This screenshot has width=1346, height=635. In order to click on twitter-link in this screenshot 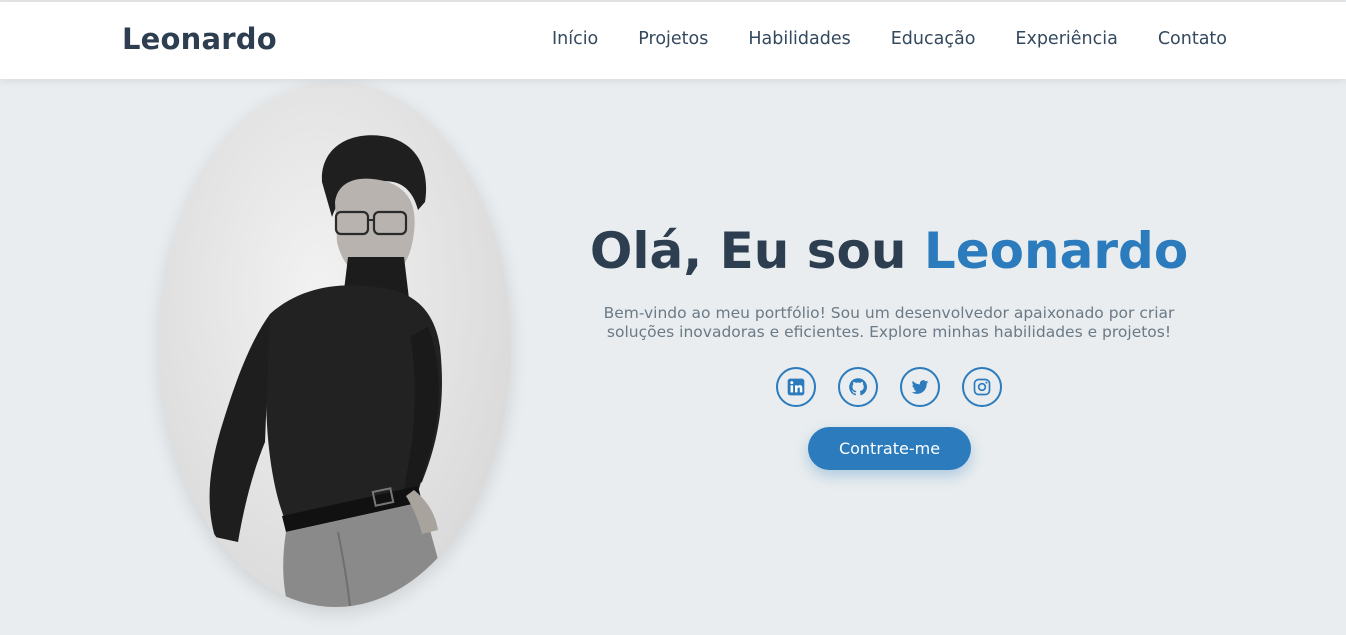, I will do `click(920, 387)`.